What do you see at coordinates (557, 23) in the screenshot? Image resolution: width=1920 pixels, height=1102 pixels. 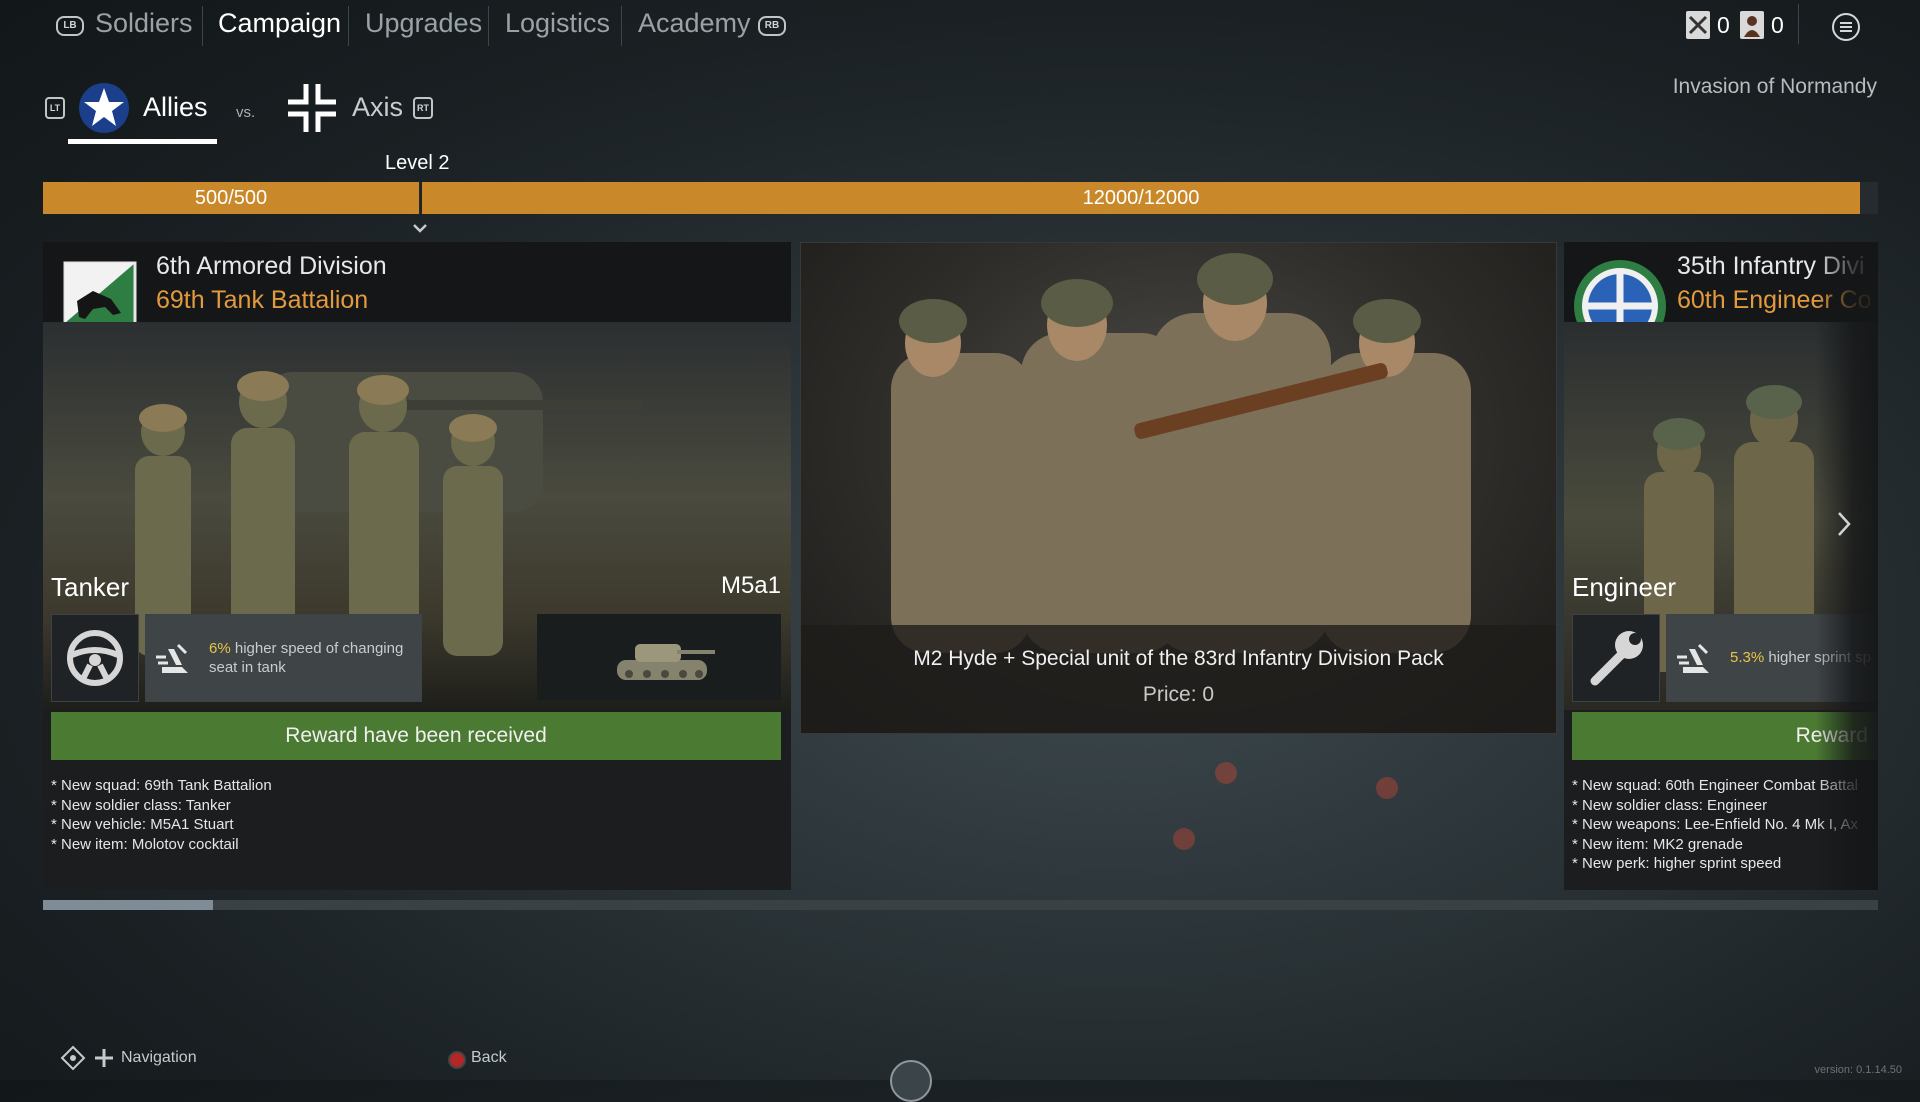 I see `tab-logistics: Logistics` at bounding box center [557, 23].